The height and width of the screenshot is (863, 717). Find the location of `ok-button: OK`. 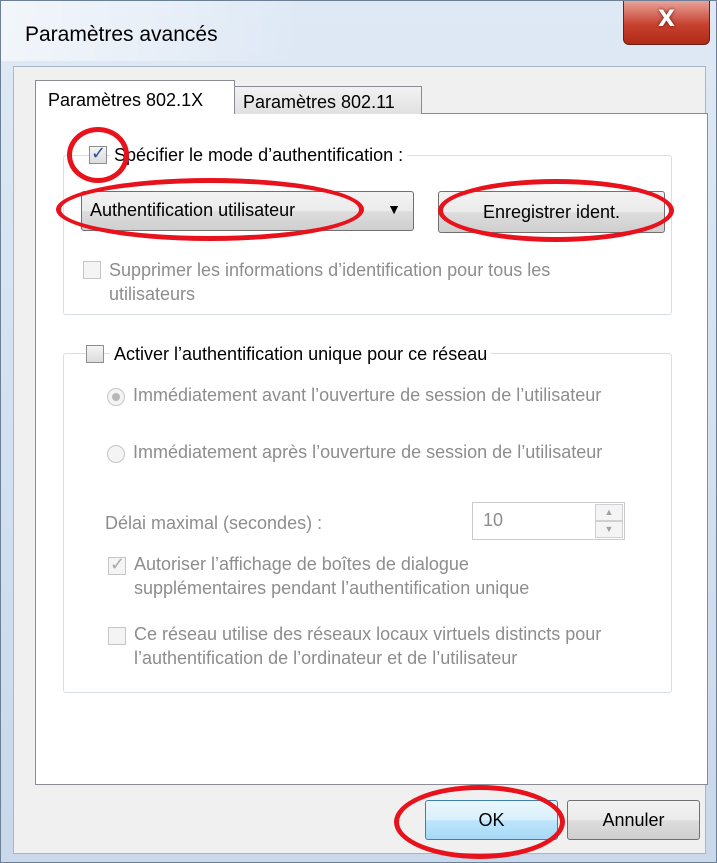

ok-button: OK is located at coordinates (491, 820).